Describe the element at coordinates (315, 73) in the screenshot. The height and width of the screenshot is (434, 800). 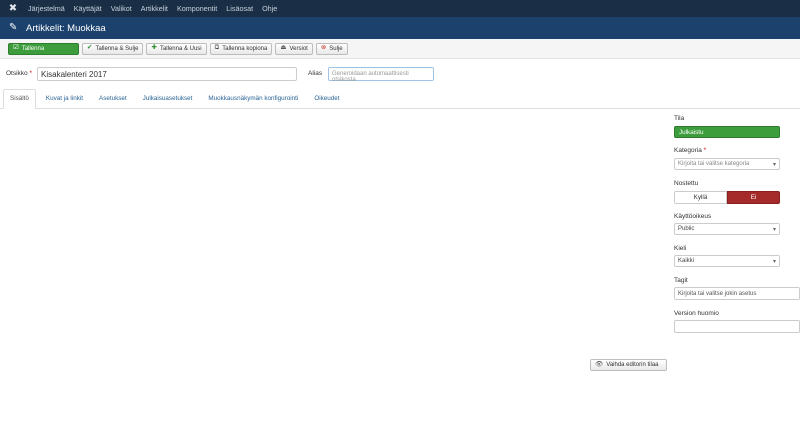
I see `alias-label: Alias` at that location.